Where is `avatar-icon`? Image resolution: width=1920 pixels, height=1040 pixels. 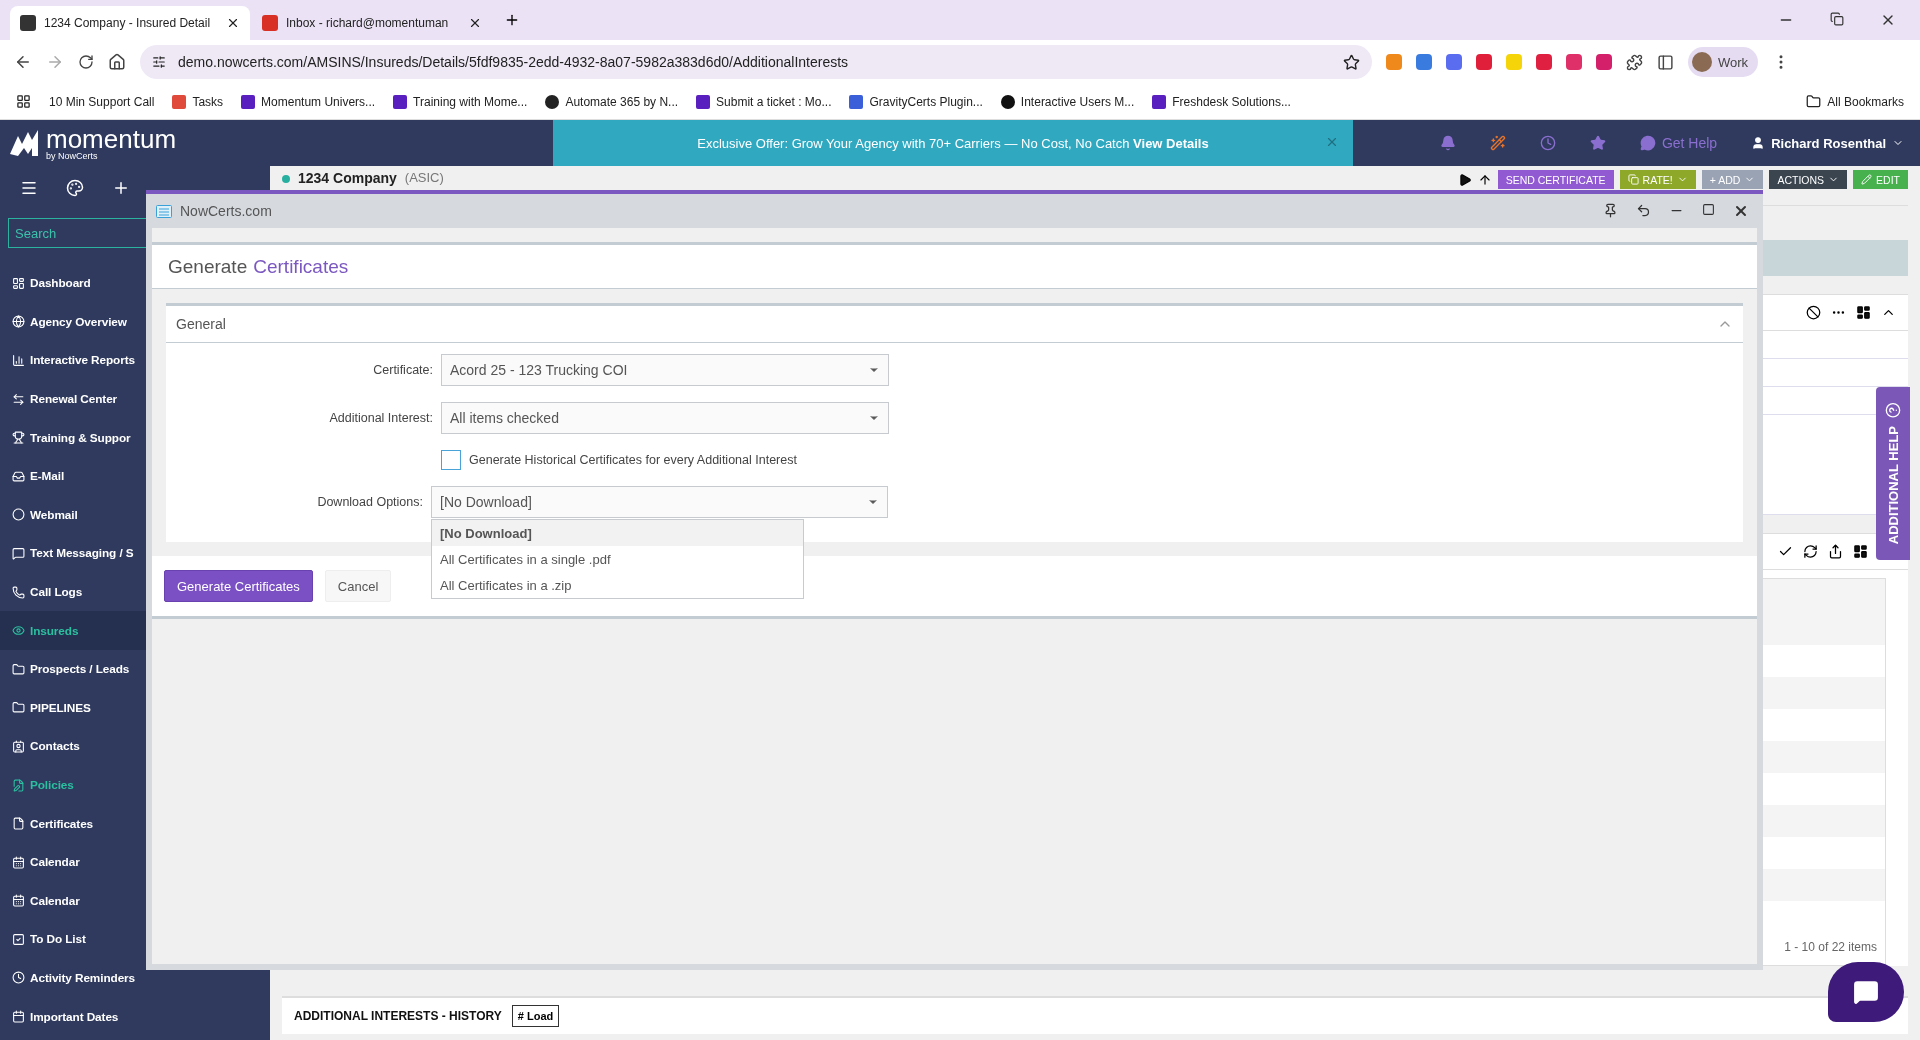 avatar-icon is located at coordinates (1702, 62).